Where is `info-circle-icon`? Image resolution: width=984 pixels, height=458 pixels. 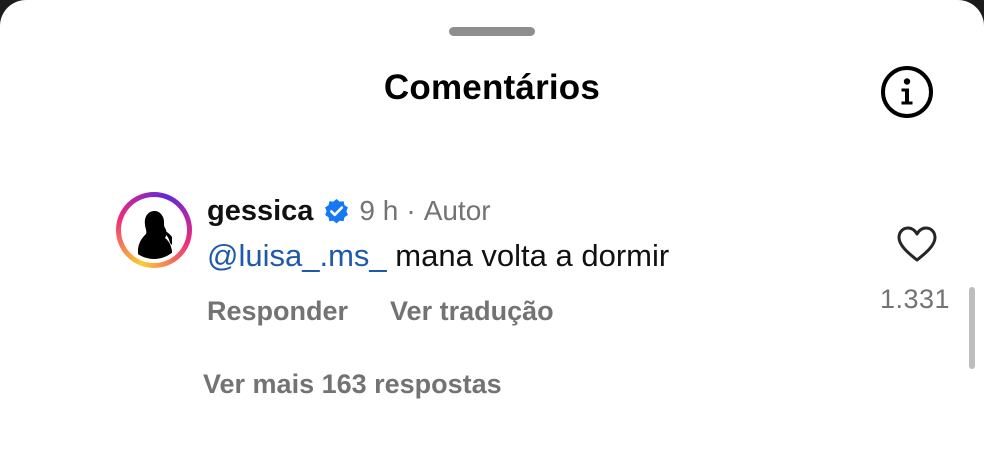
info-circle-icon is located at coordinates (907, 92).